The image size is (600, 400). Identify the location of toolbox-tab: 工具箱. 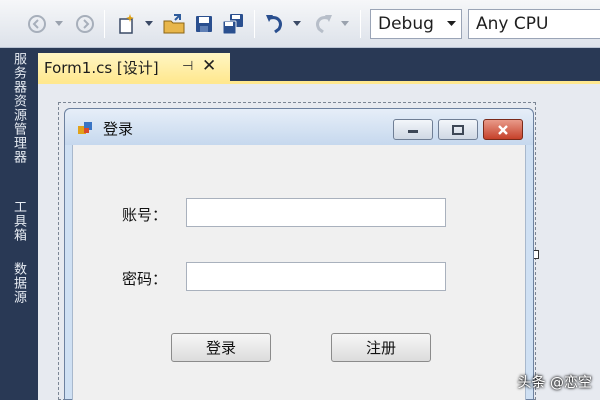
(18, 221).